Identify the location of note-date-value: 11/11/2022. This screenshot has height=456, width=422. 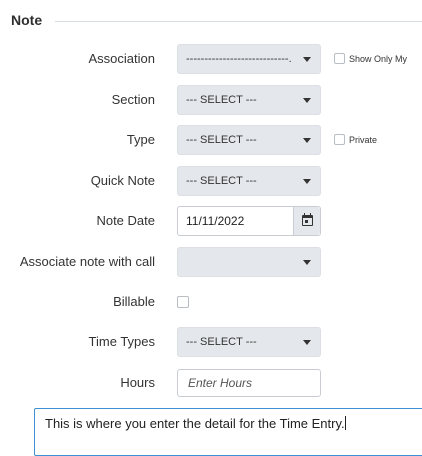
(215, 221).